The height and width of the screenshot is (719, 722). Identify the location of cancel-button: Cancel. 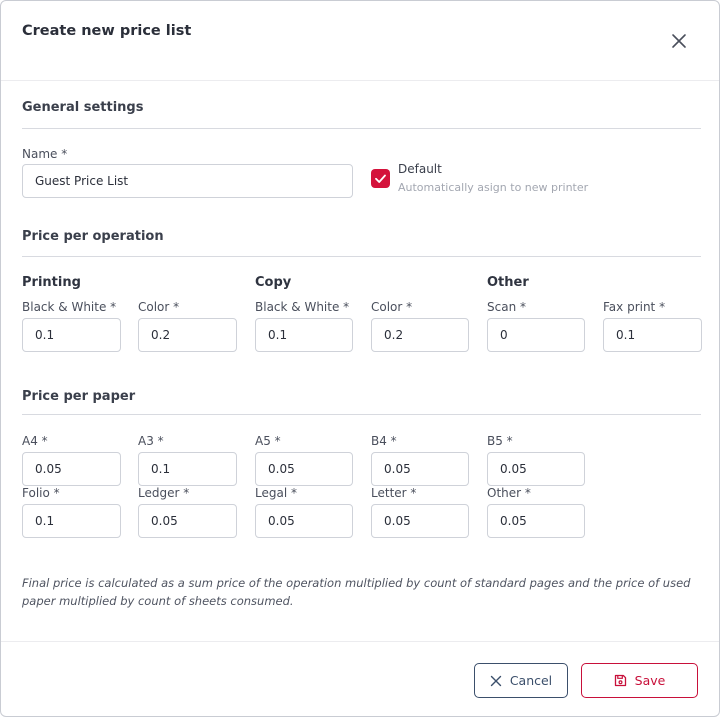
(521, 680).